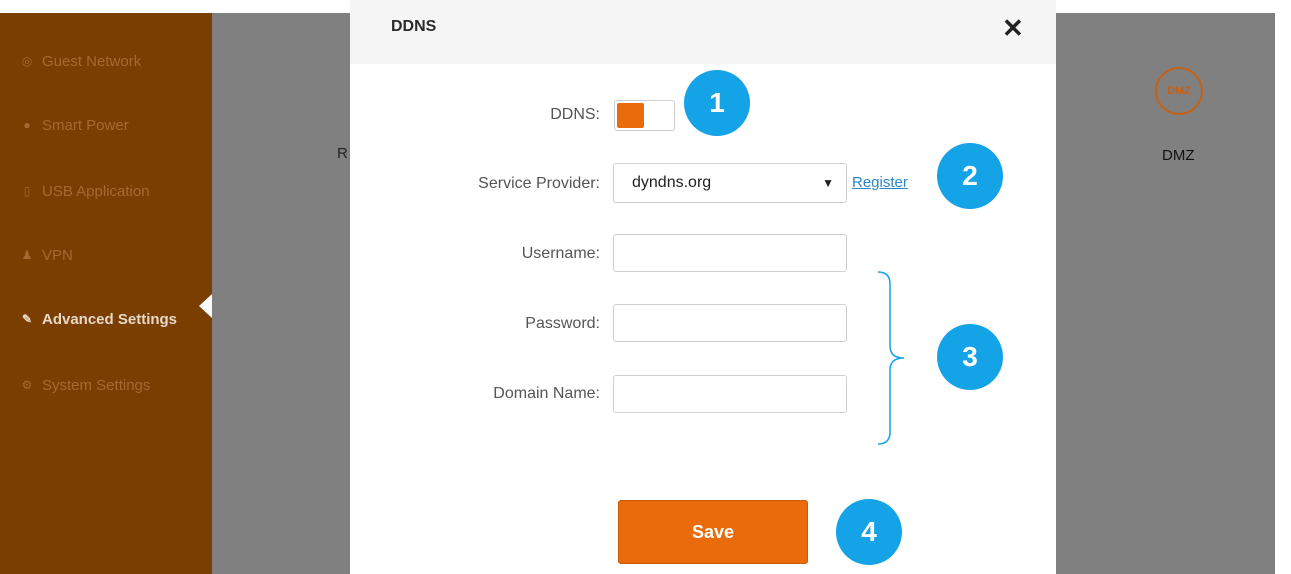 The width and height of the screenshot is (1291, 574). I want to click on password-label: Password:, so click(562, 323).